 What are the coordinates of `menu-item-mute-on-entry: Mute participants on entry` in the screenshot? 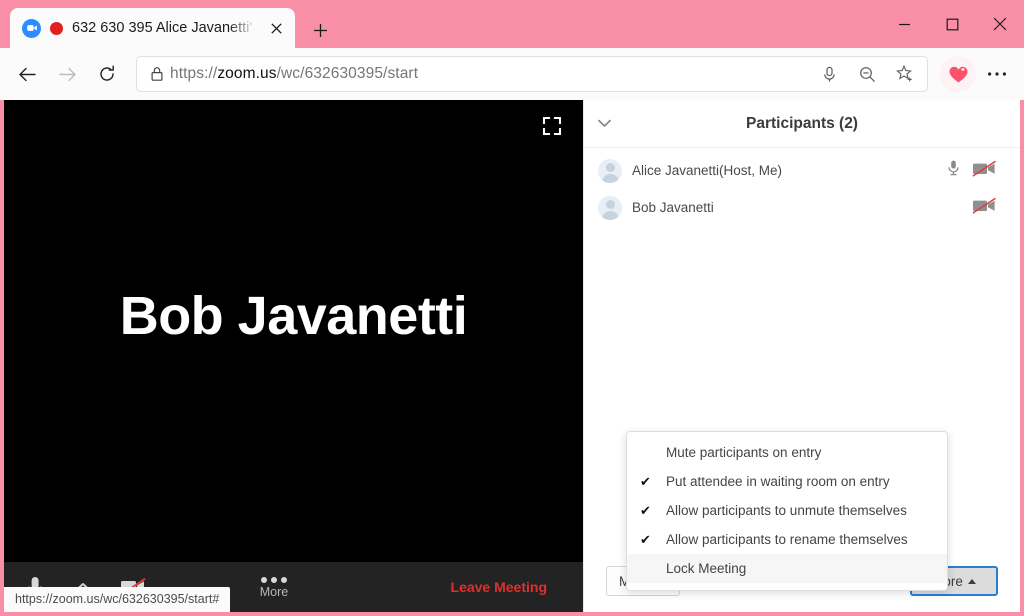 It's located at (787, 452).